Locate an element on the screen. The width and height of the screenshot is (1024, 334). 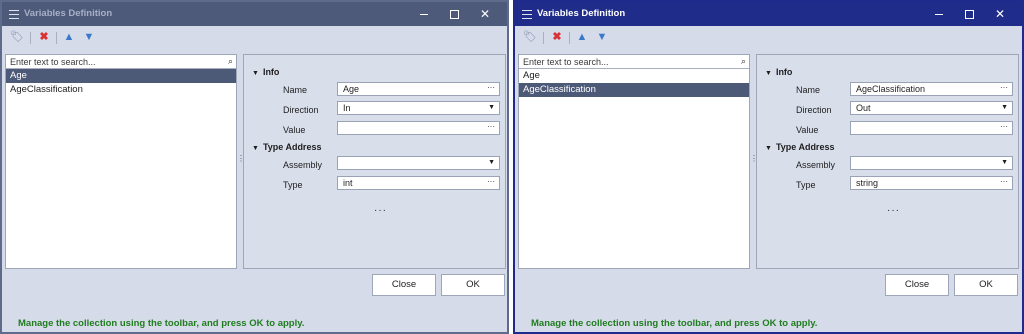
close-icon: ✕ is located at coordinates (1000, 14).